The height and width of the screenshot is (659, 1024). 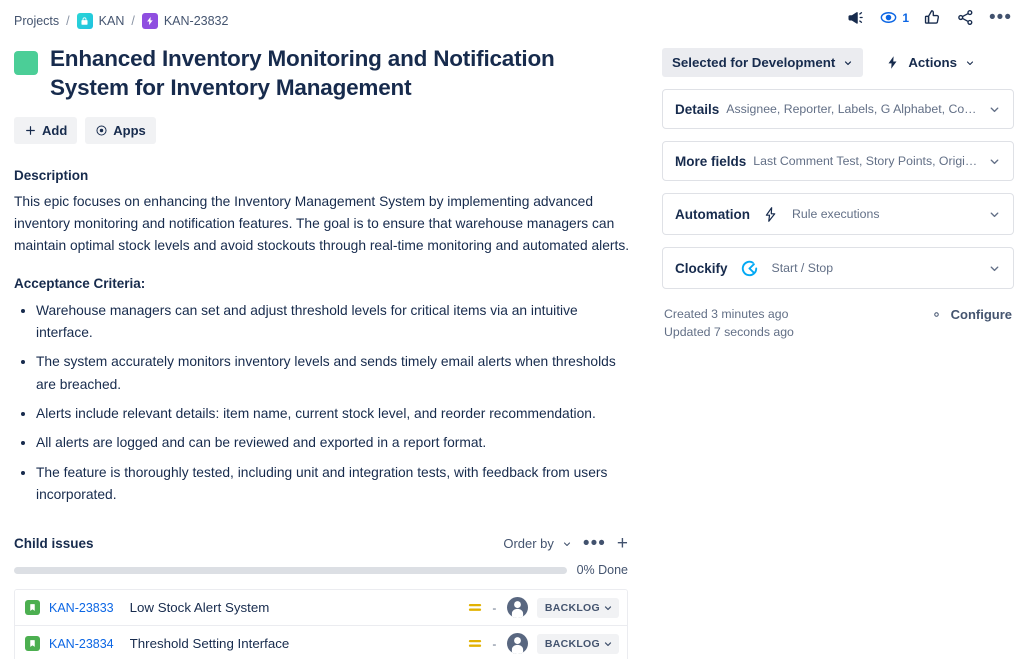 I want to click on child-issue-summary: Threshold Setting Interface, so click(x=209, y=644).